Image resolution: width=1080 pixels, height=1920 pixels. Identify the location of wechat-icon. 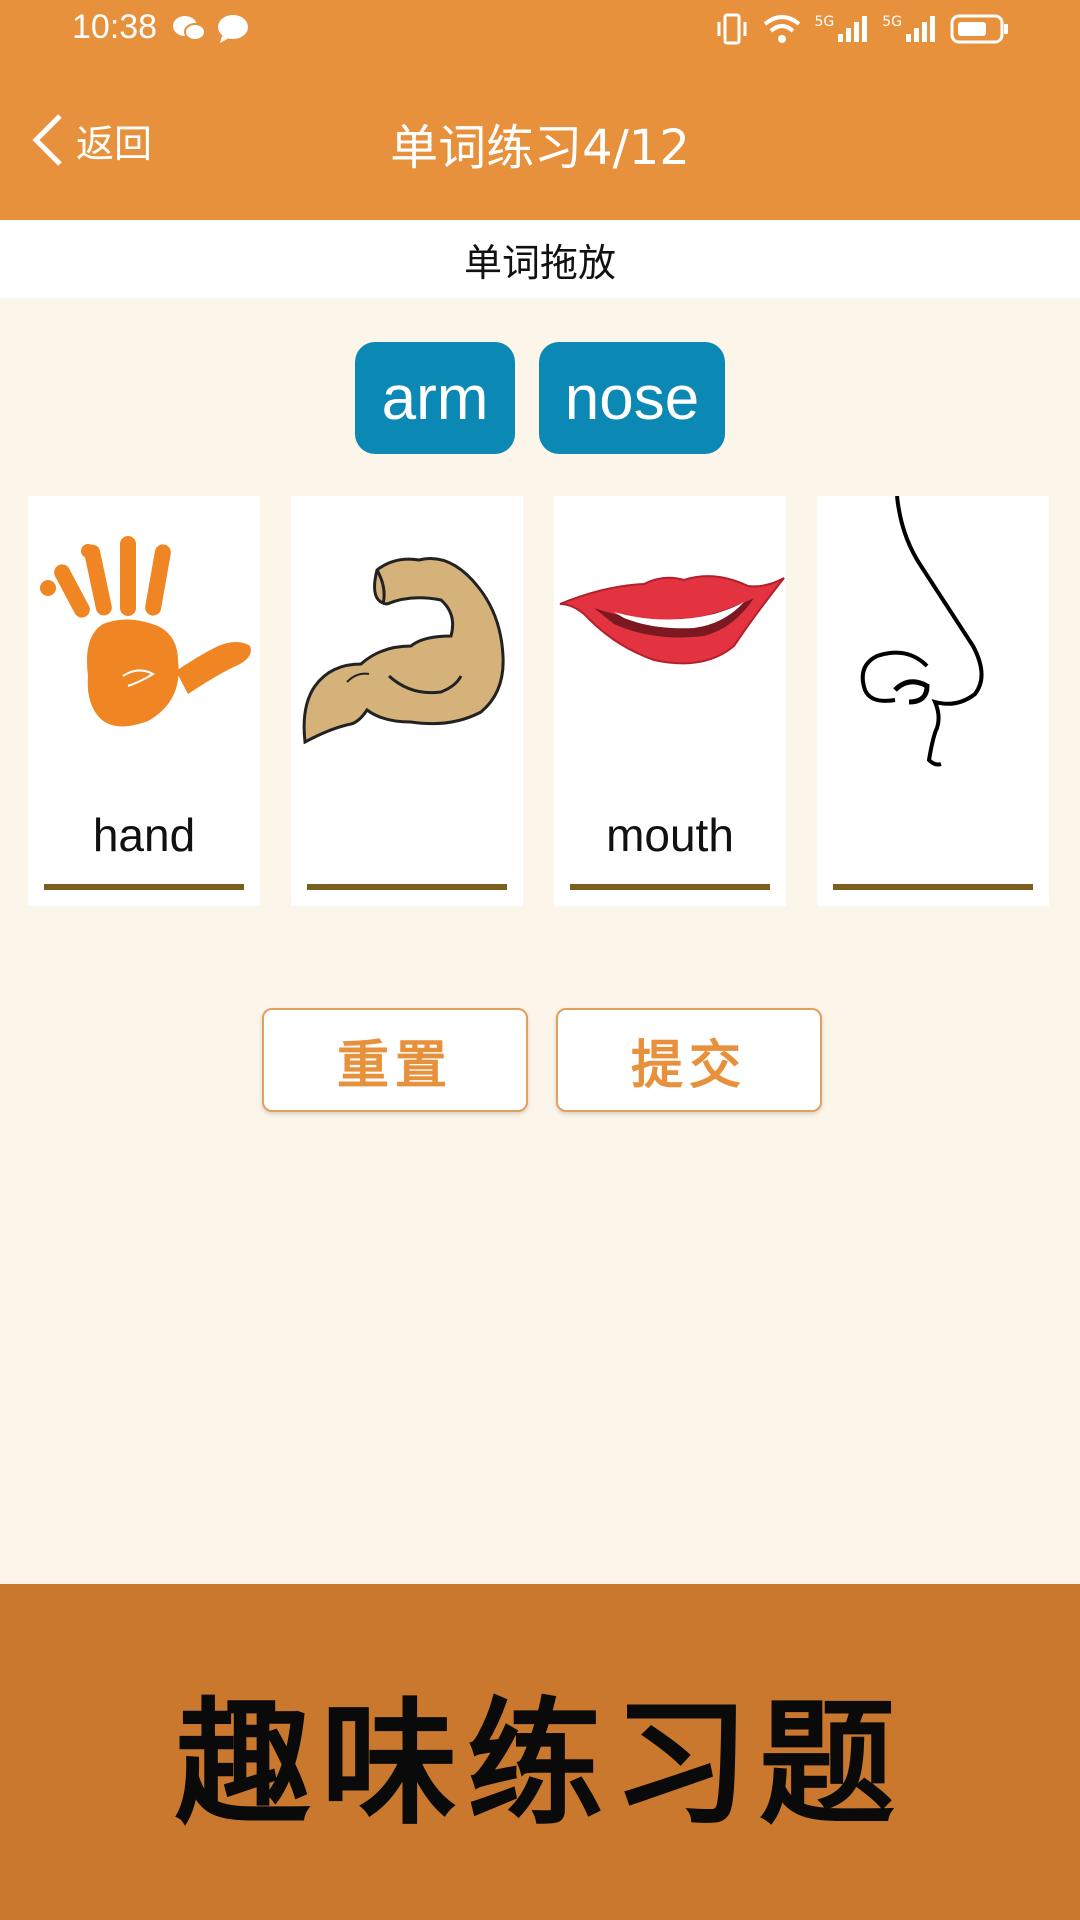
(189, 28).